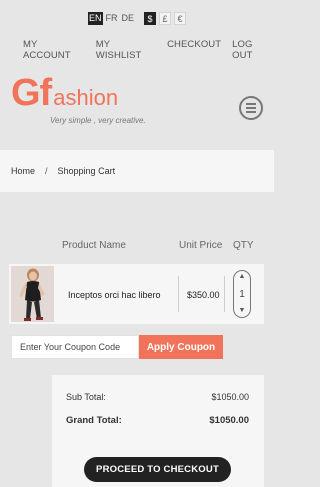 This screenshot has height=487, width=320. What do you see at coordinates (150, 18) in the screenshot?
I see `currency-usd: $` at bounding box center [150, 18].